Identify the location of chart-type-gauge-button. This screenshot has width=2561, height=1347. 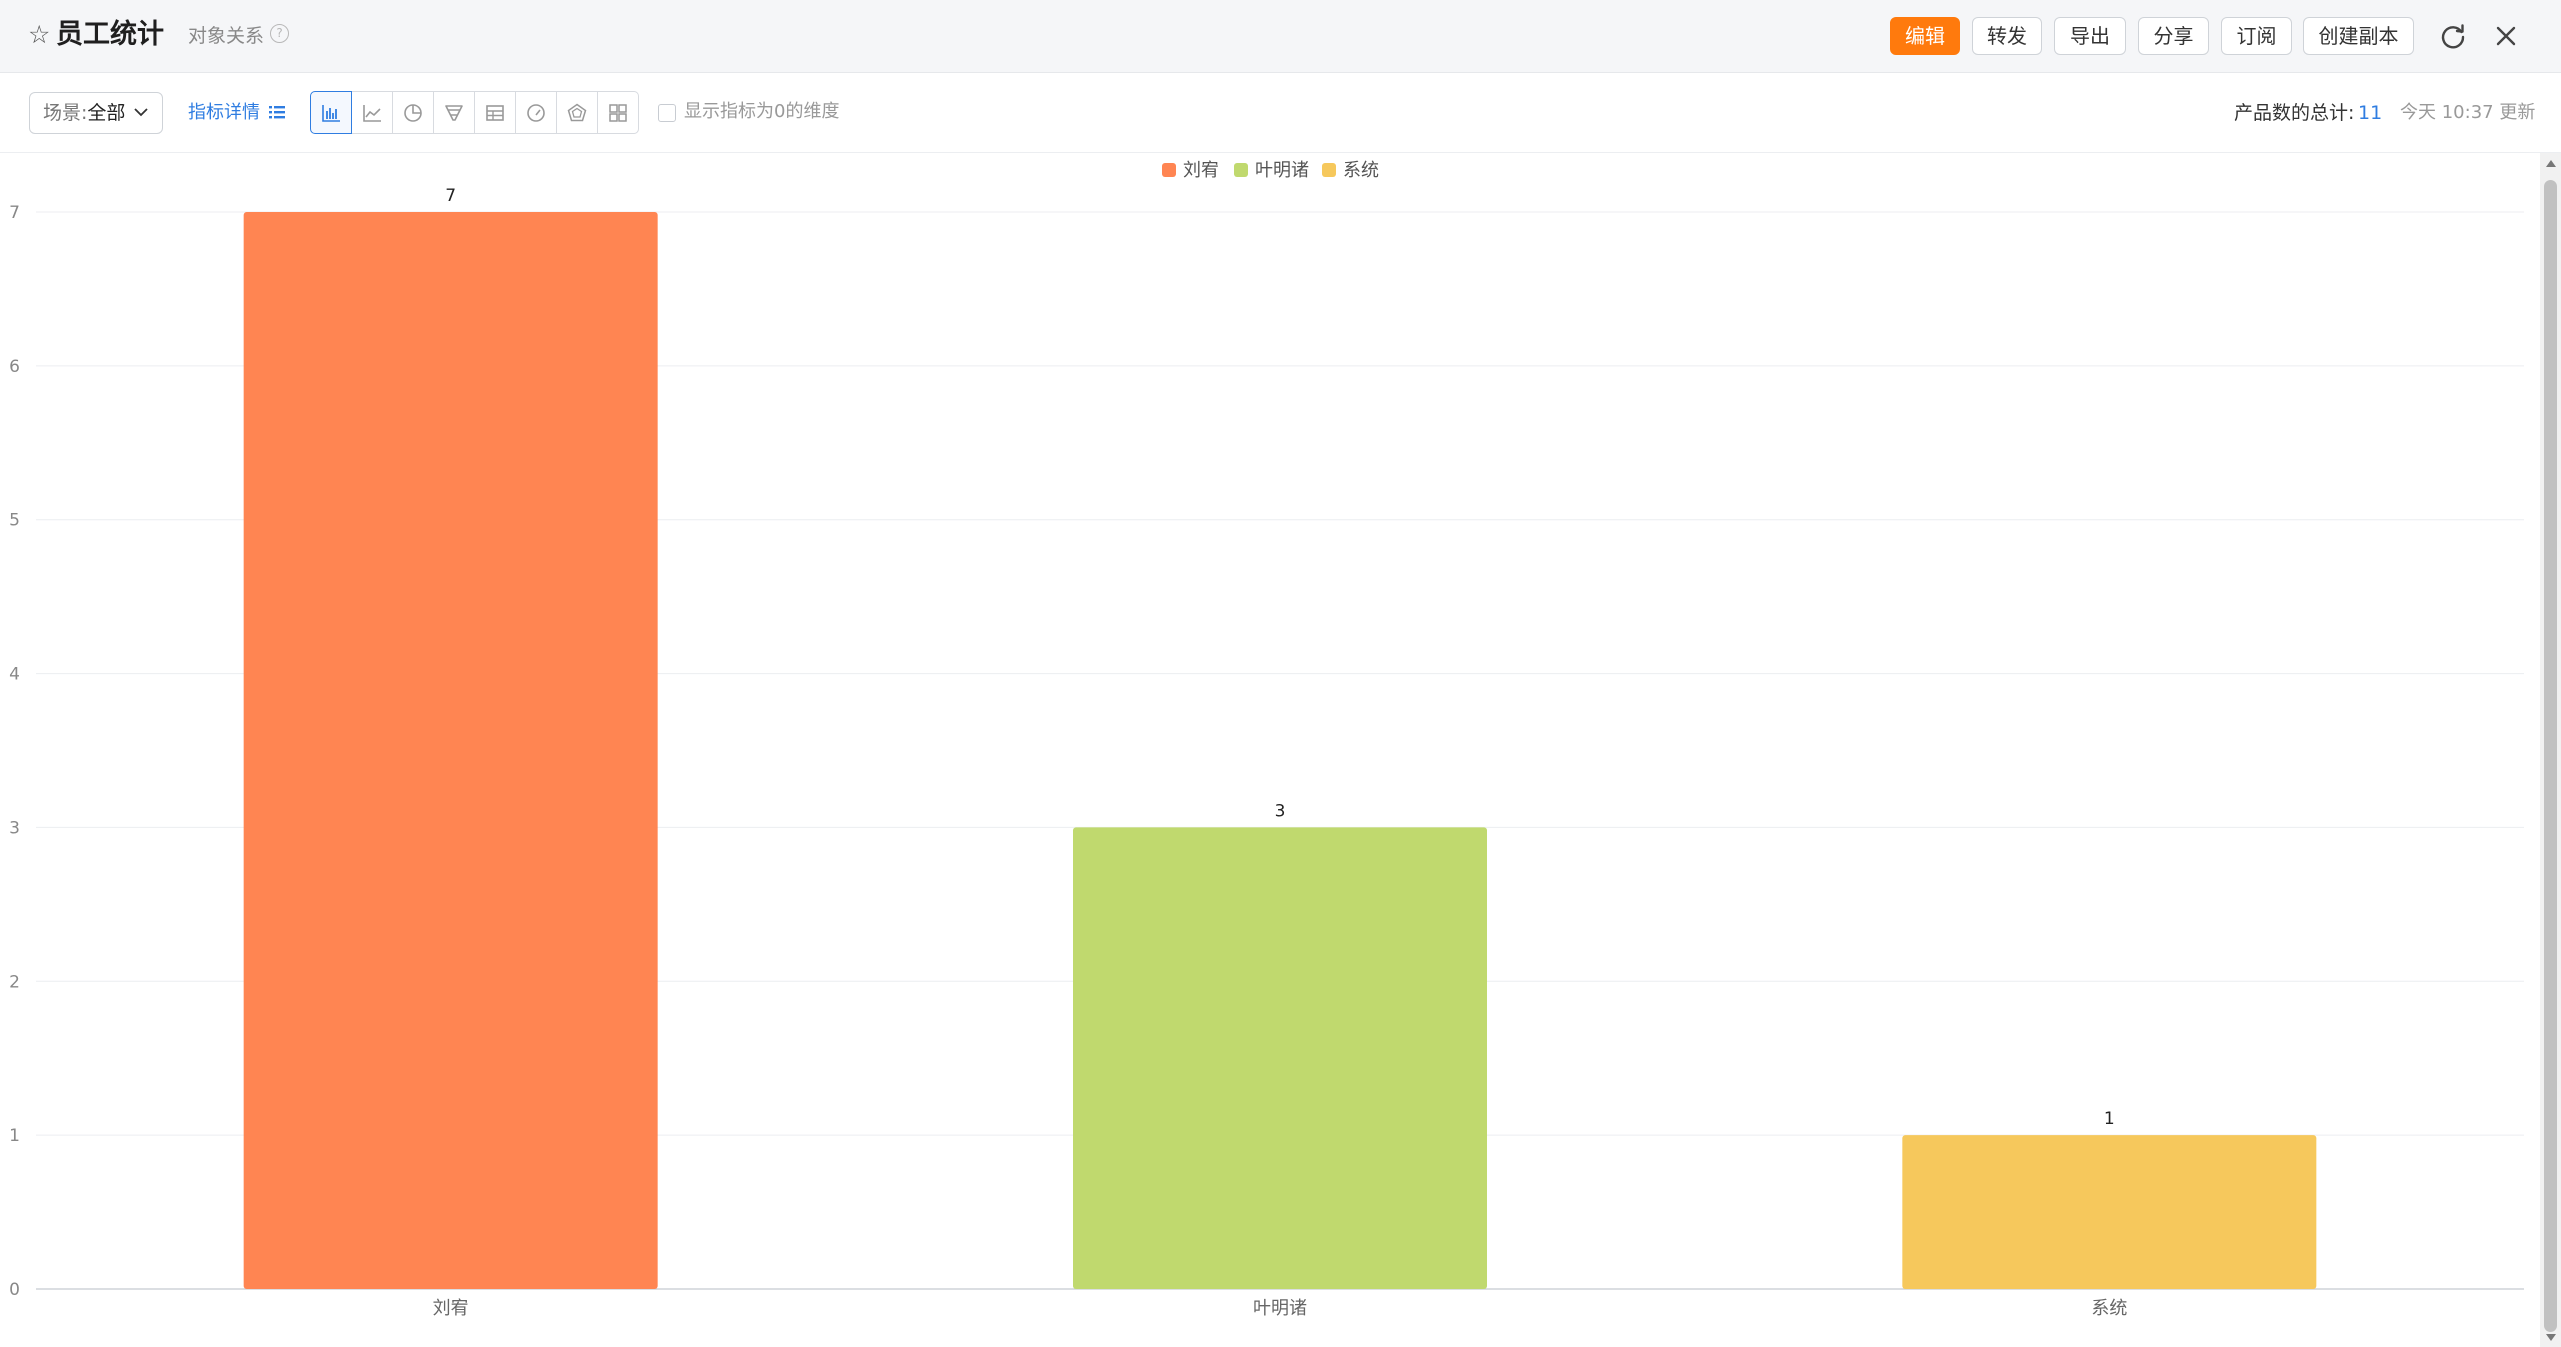
(536, 112).